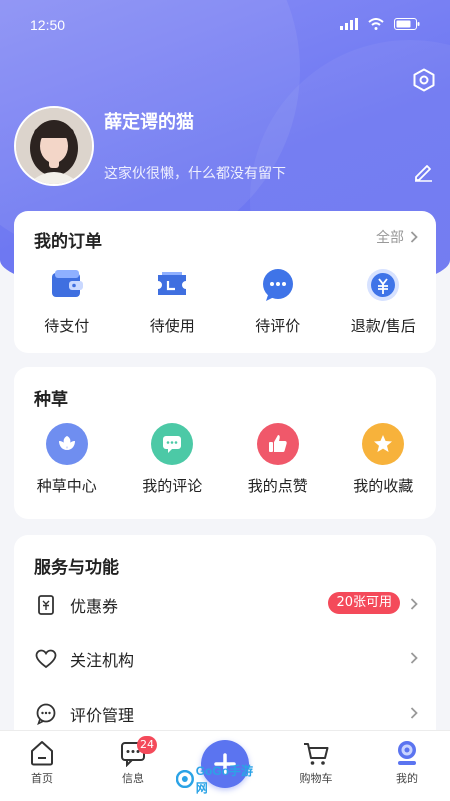 The image size is (450, 801). I want to click on settings-icon, so click(424, 80).